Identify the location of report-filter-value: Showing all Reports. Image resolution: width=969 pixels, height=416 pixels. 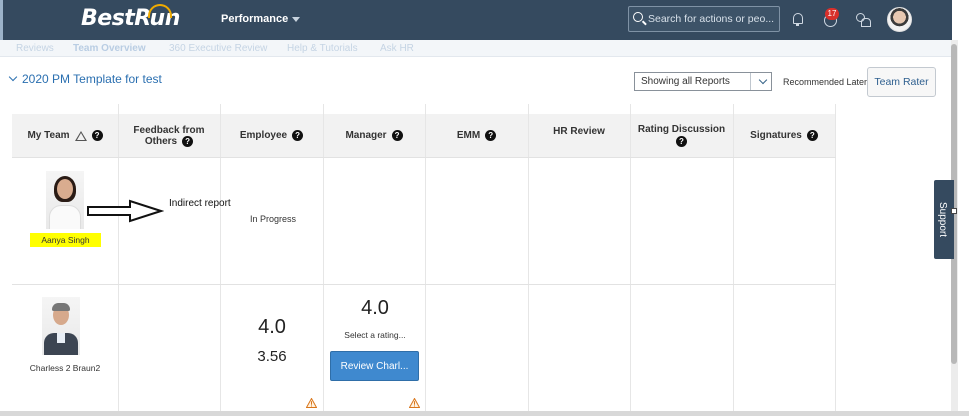
(685, 81).